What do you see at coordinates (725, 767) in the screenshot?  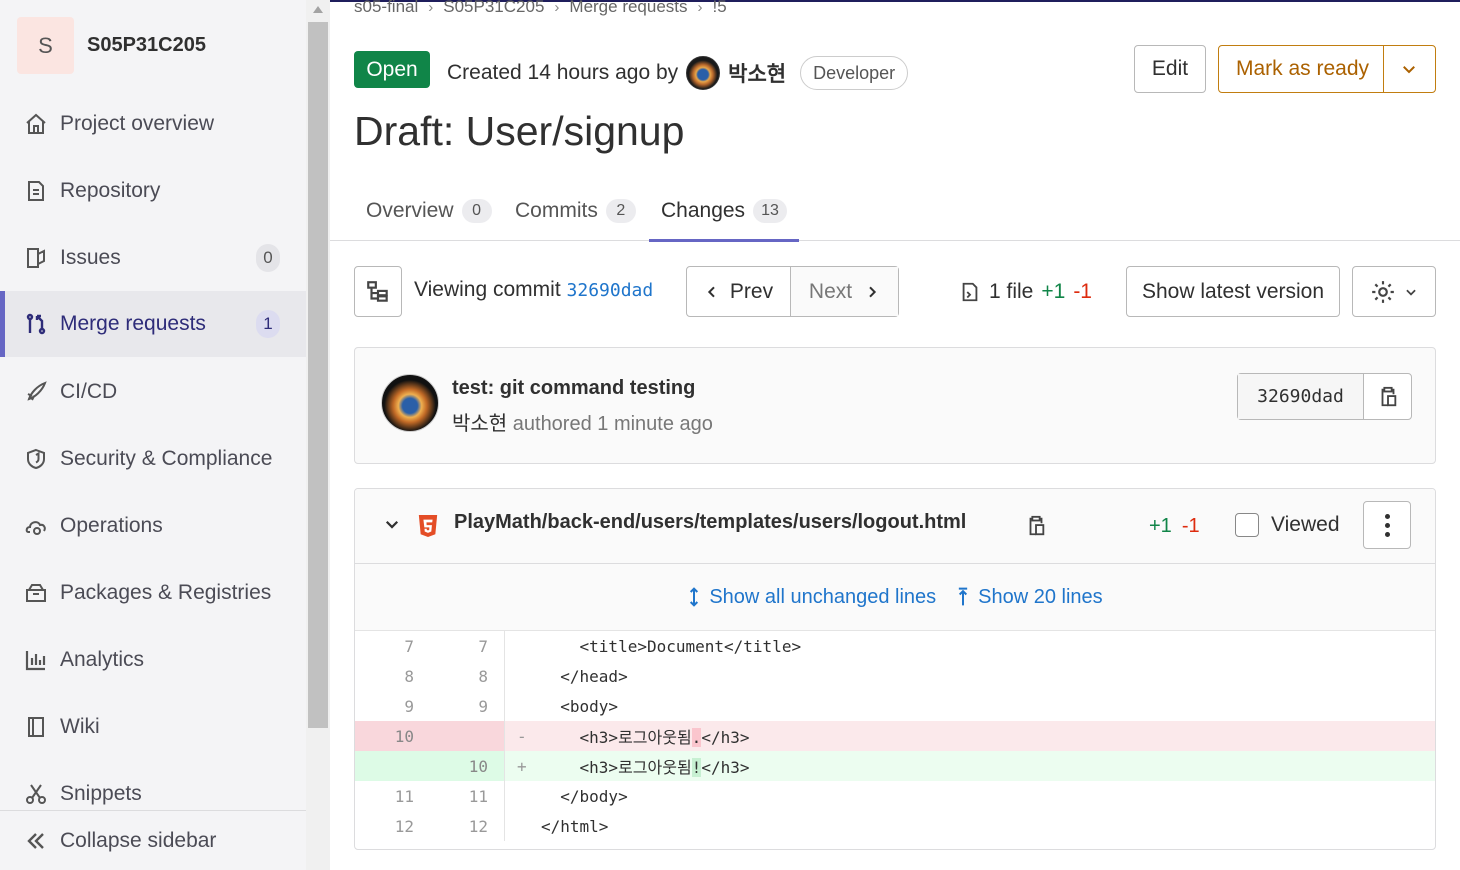 I see `code-text: </h3>` at bounding box center [725, 767].